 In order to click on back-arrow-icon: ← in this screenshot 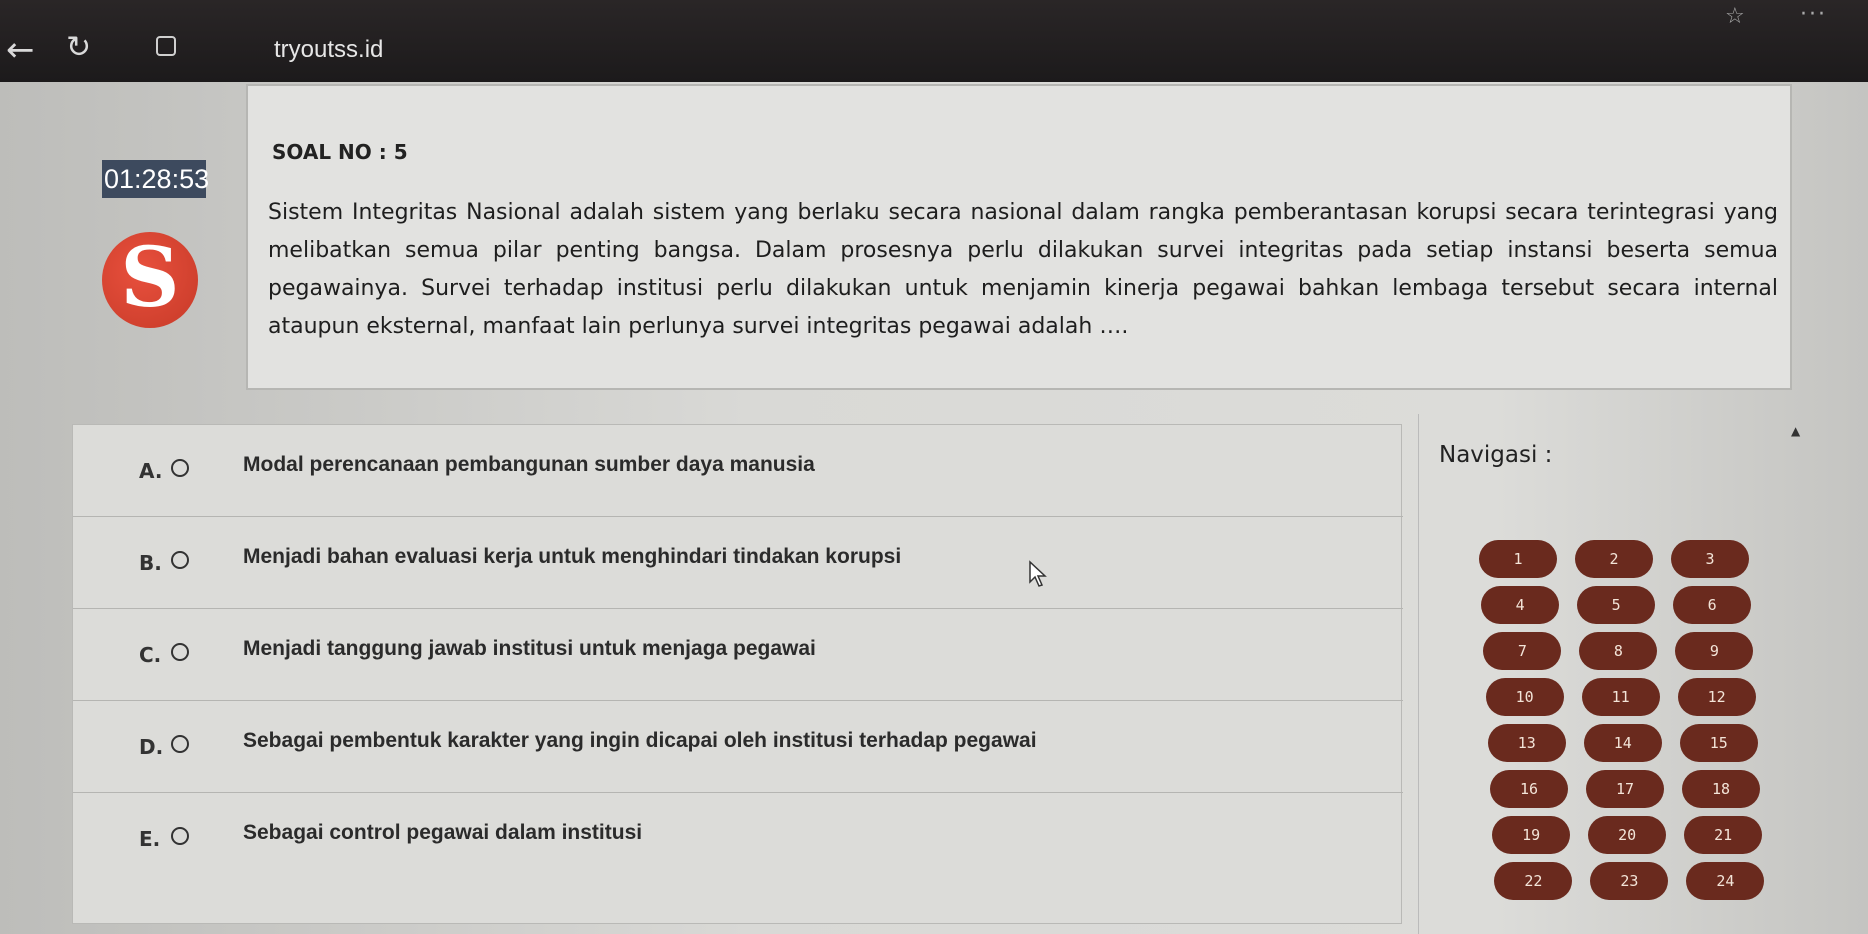, I will do `click(20, 50)`.